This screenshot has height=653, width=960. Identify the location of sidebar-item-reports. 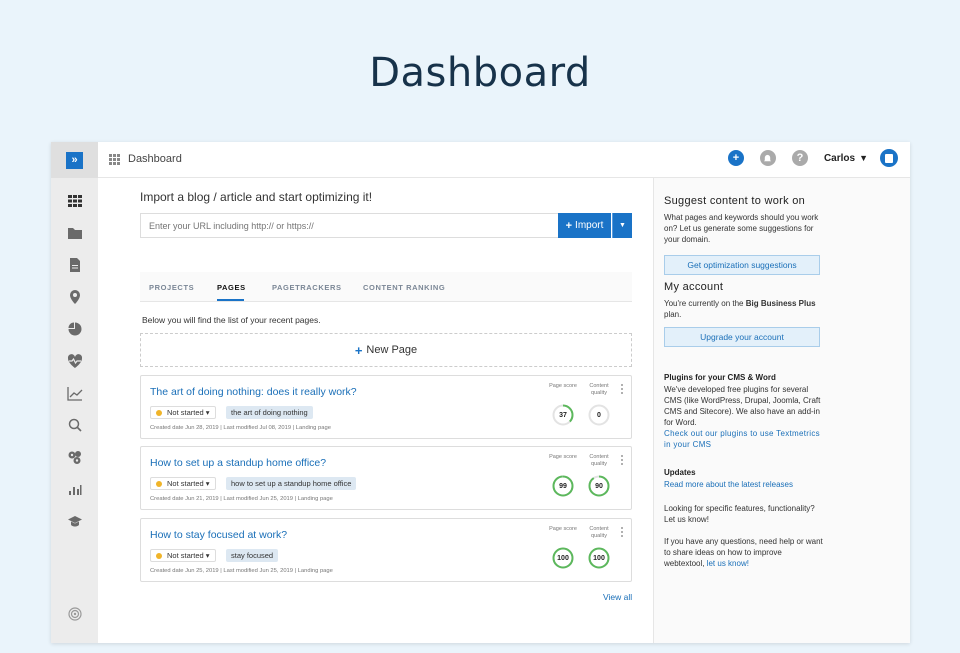
(74, 329).